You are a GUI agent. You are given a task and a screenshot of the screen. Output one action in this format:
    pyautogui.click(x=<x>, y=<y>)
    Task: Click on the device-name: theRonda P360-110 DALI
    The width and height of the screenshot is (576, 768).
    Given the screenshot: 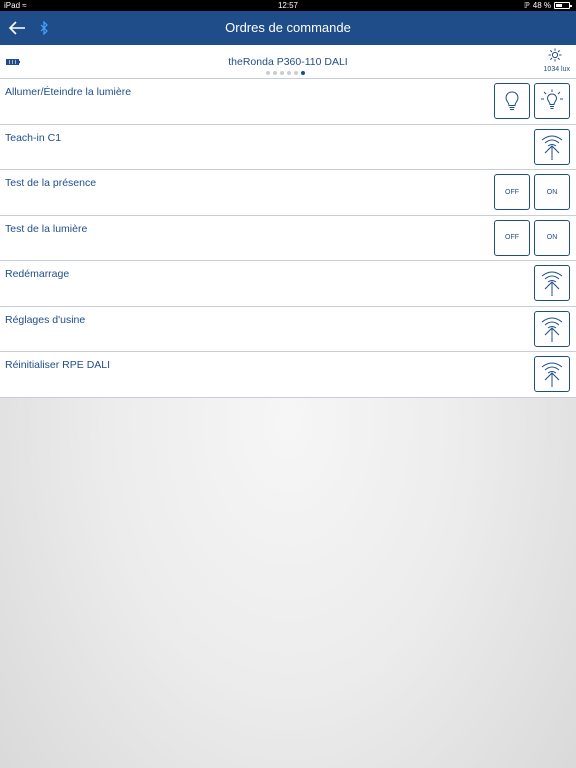 What is the action you would take?
    pyautogui.click(x=288, y=62)
    